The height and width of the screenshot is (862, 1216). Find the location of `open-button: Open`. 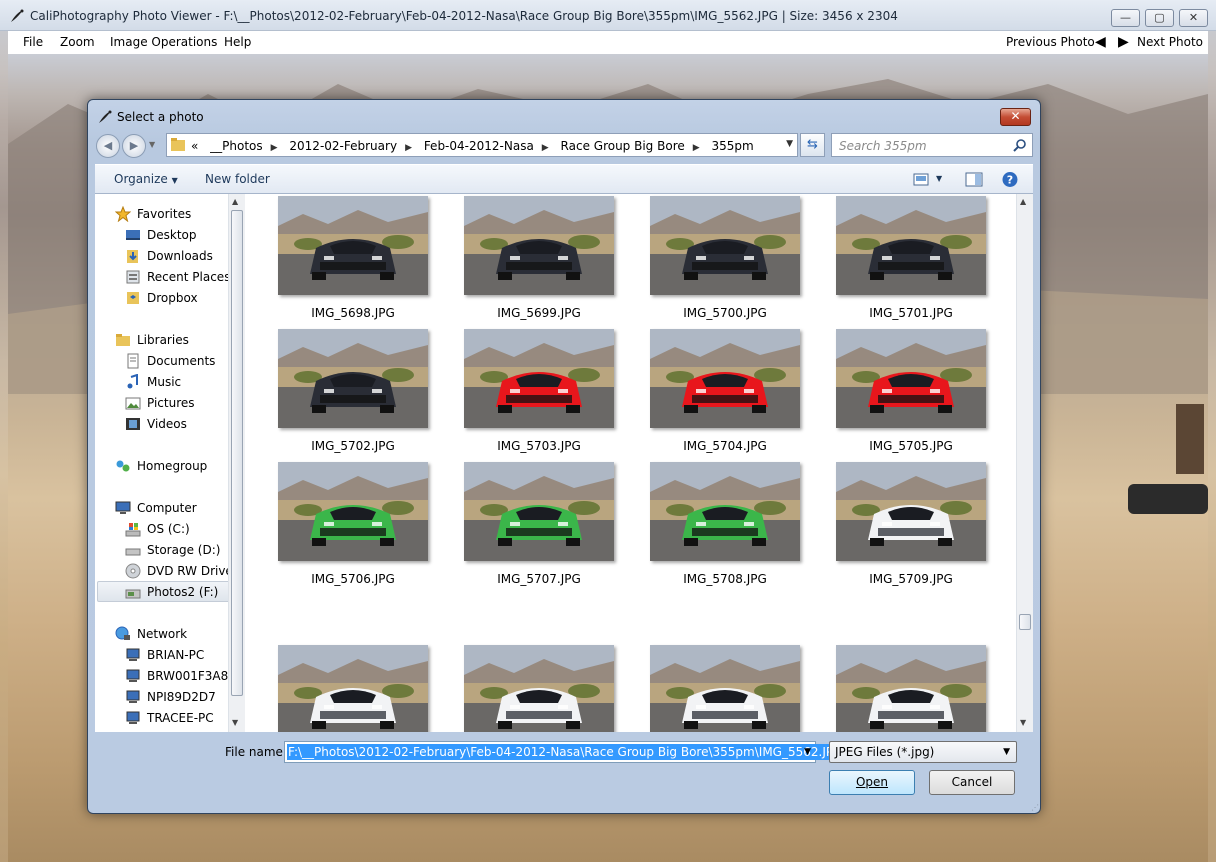

open-button: Open is located at coordinates (872, 782).